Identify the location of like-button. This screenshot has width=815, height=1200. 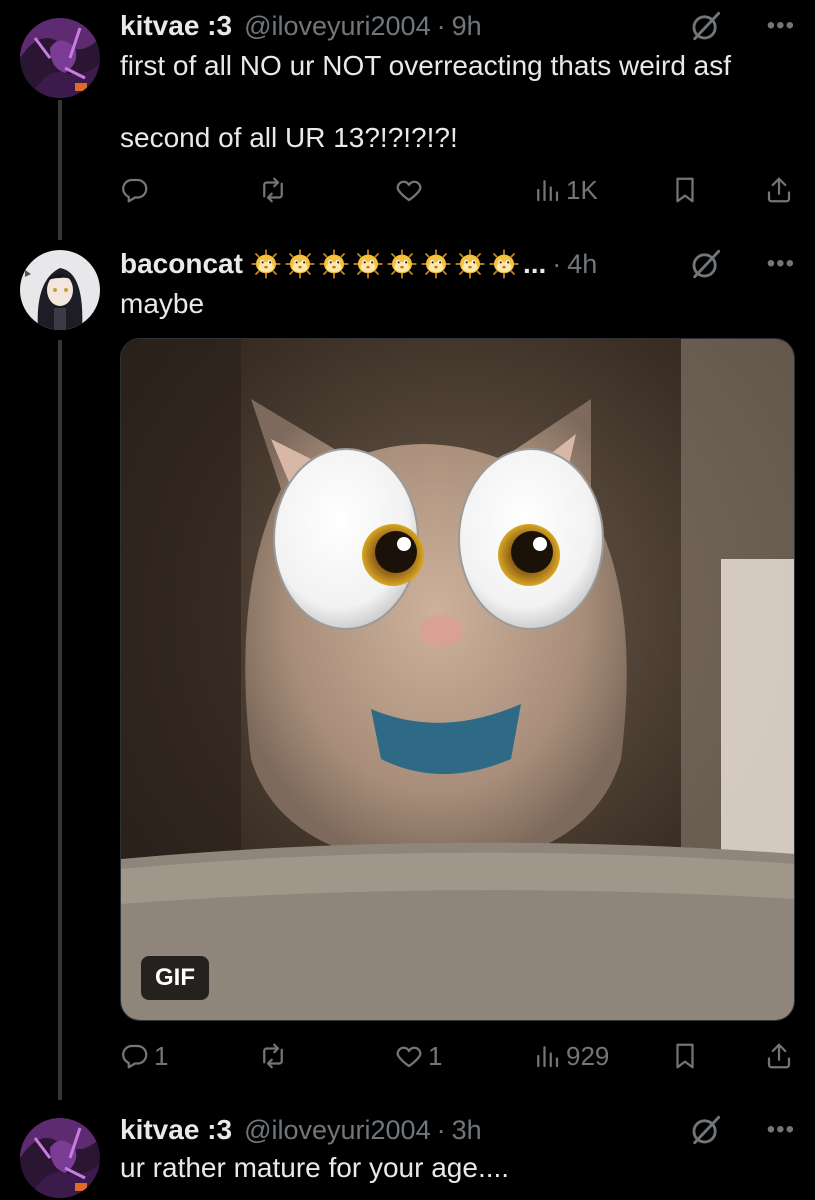
(411, 190).